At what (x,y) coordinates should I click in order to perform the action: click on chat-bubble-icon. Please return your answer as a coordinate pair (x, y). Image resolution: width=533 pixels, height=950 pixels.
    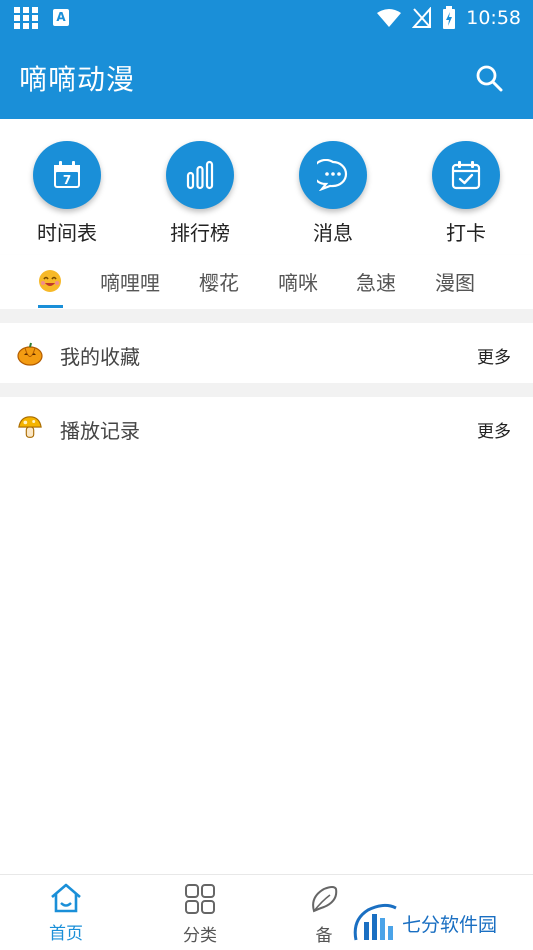
    Looking at the image, I should click on (332, 175).